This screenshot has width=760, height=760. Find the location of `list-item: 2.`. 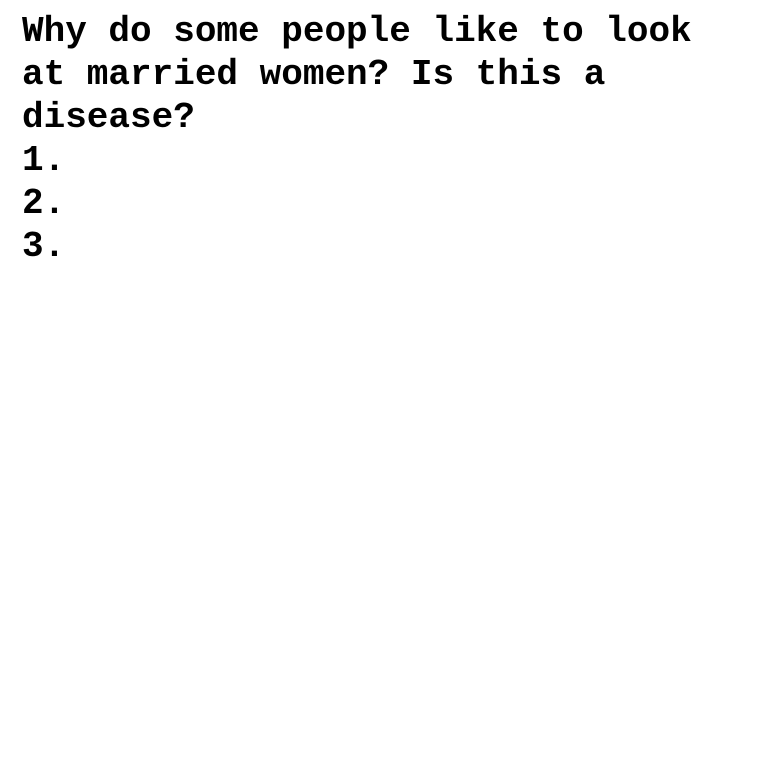

list-item: 2. is located at coordinates (44, 203).